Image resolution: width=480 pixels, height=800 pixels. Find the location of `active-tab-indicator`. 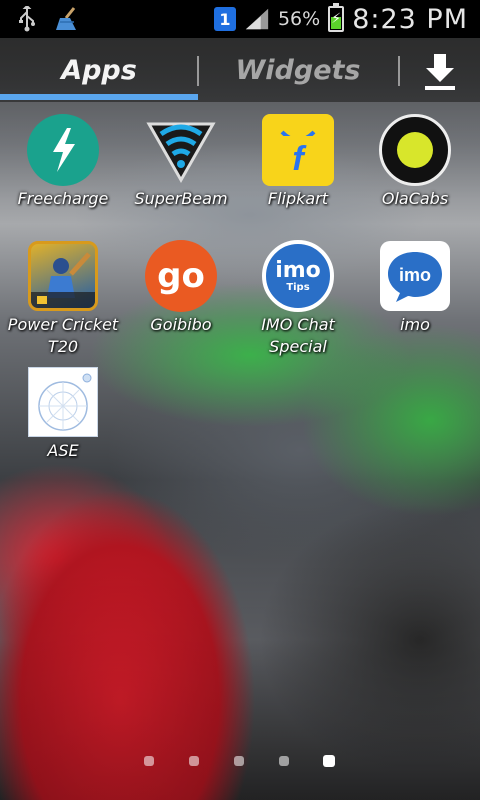

active-tab-indicator is located at coordinates (99, 97).